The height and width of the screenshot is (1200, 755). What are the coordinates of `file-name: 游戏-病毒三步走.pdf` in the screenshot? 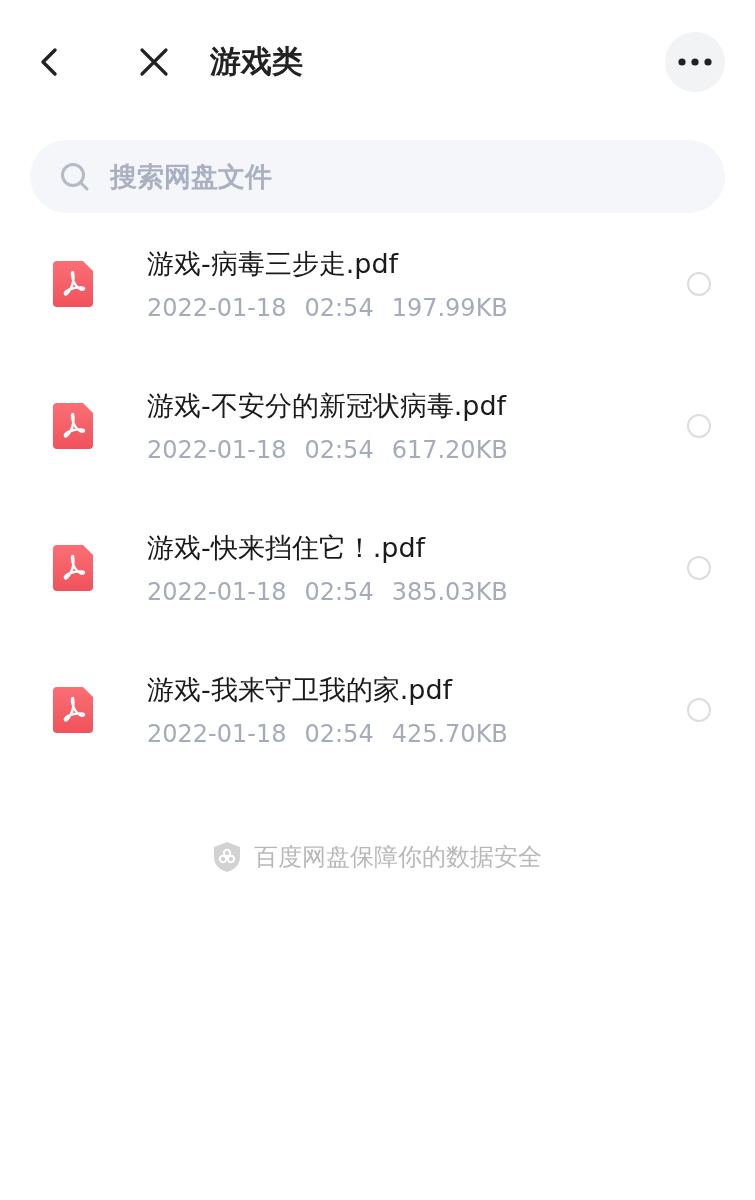 It's located at (417, 264).